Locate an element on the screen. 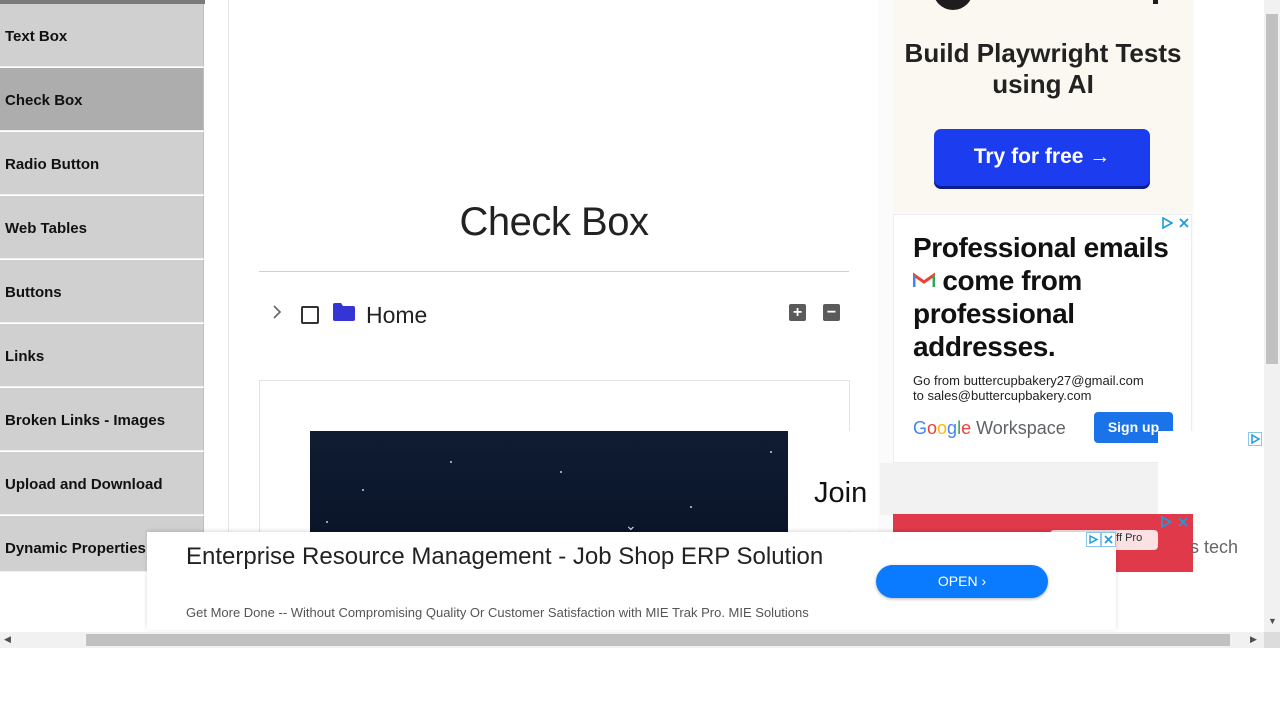 The height and width of the screenshot is (720, 1280). content-divider is located at coordinates (228, 286).